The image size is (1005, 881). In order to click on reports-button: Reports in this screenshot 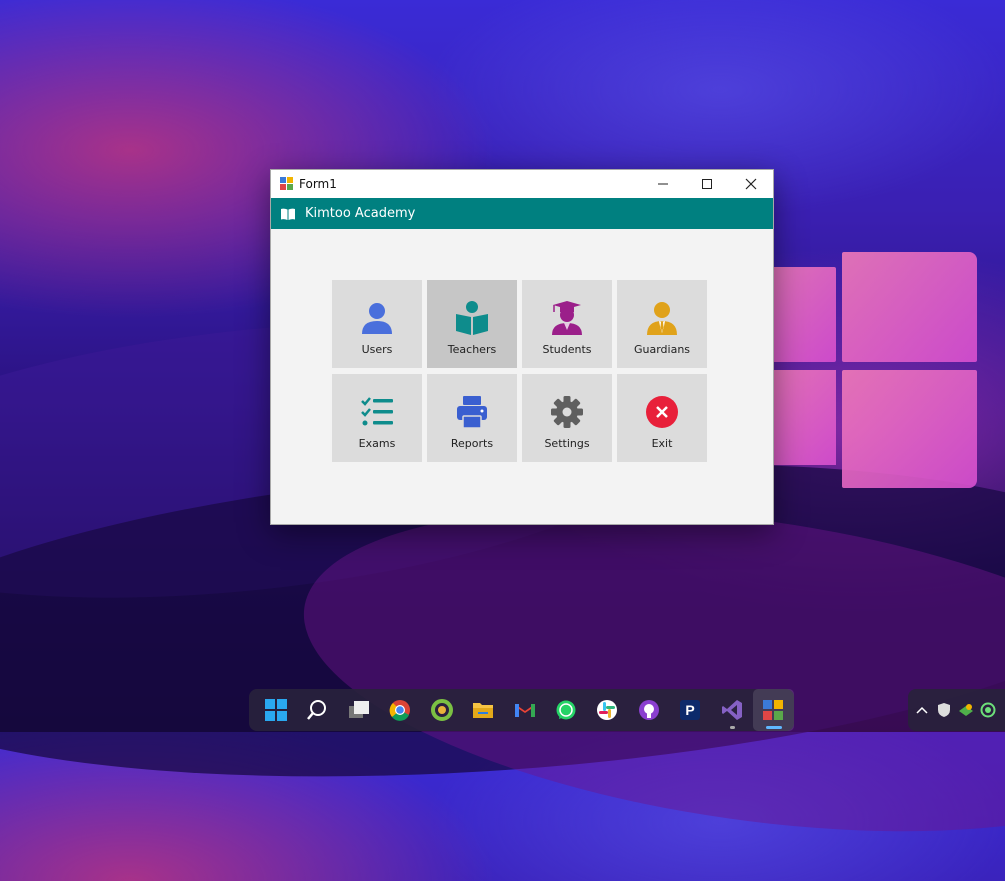, I will do `click(472, 418)`.